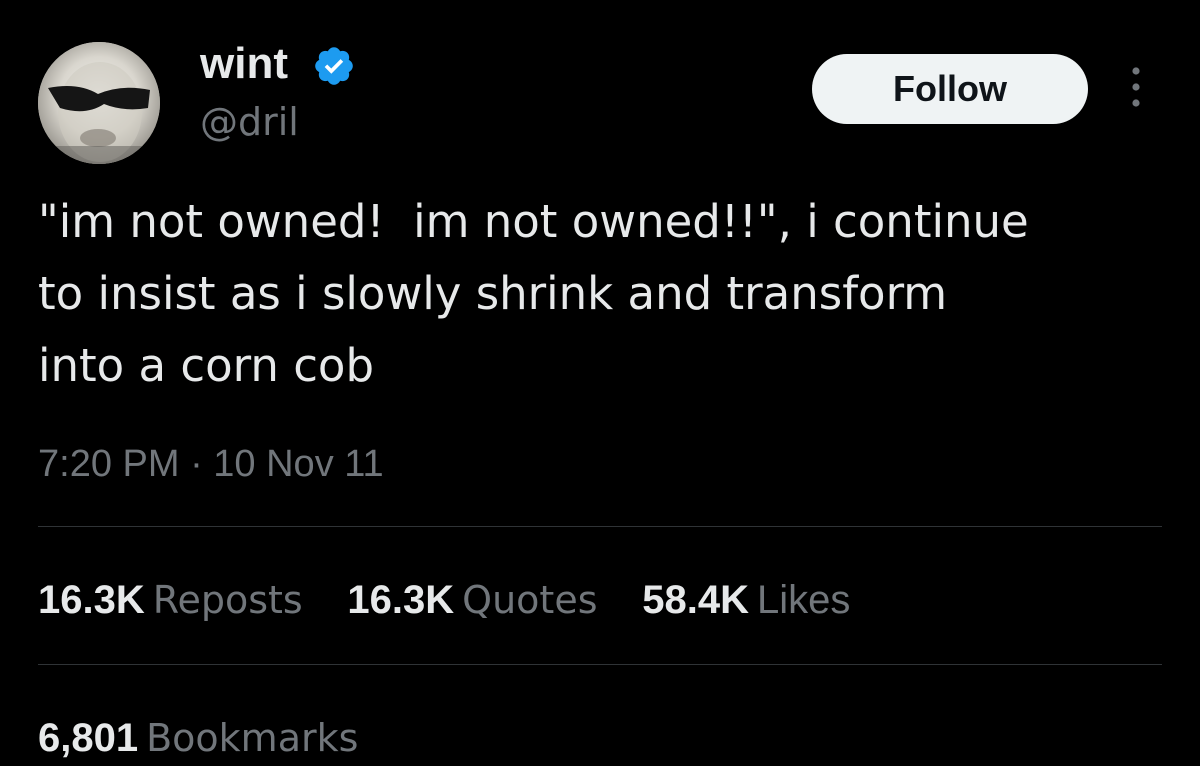 The height and width of the screenshot is (766, 1200). I want to click on avatar, so click(99, 103).